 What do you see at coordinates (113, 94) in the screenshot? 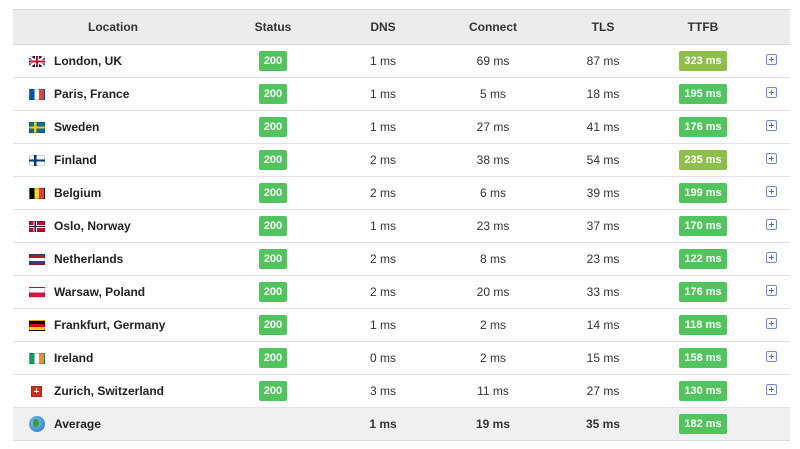
I see `location-cell: Paris, France` at bounding box center [113, 94].